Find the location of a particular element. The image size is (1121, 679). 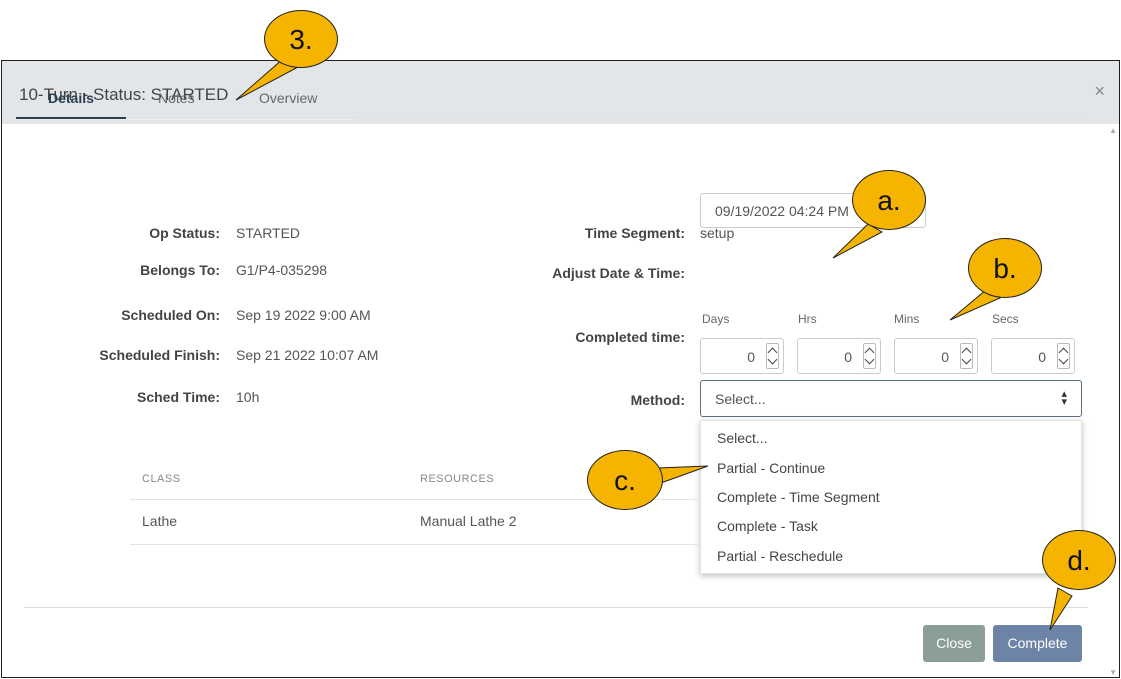

callout-c-pointer is located at coordinates (683, 475).